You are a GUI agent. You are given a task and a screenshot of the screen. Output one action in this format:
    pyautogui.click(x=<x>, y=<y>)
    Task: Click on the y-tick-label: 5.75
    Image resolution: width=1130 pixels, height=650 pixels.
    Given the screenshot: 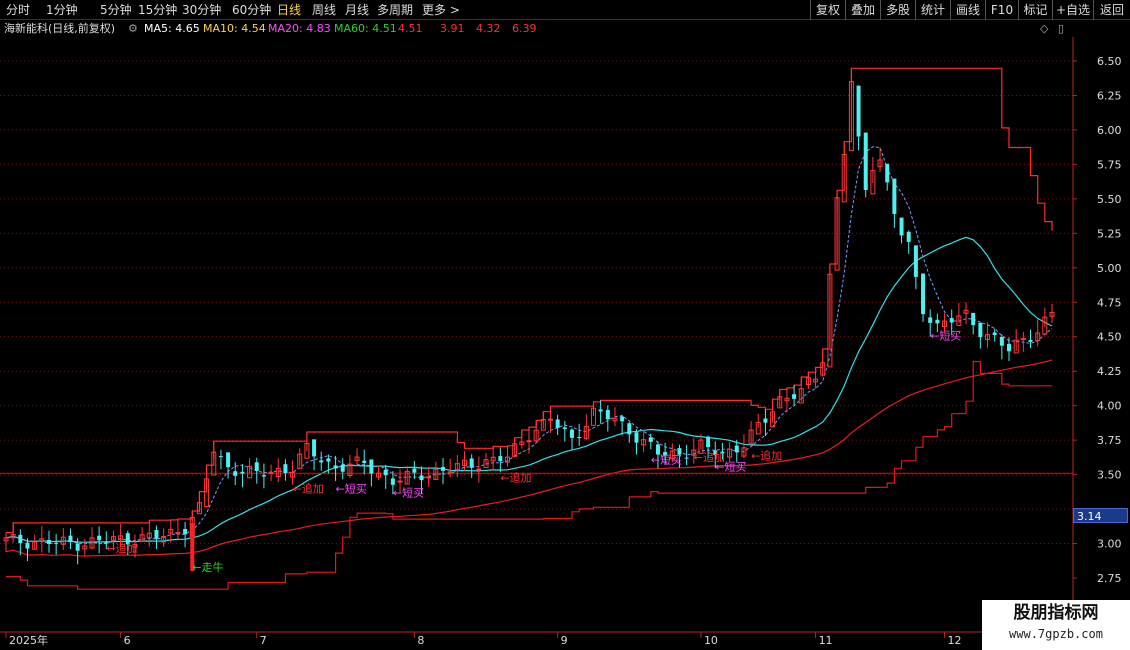 What is the action you would take?
    pyautogui.click(x=1109, y=164)
    